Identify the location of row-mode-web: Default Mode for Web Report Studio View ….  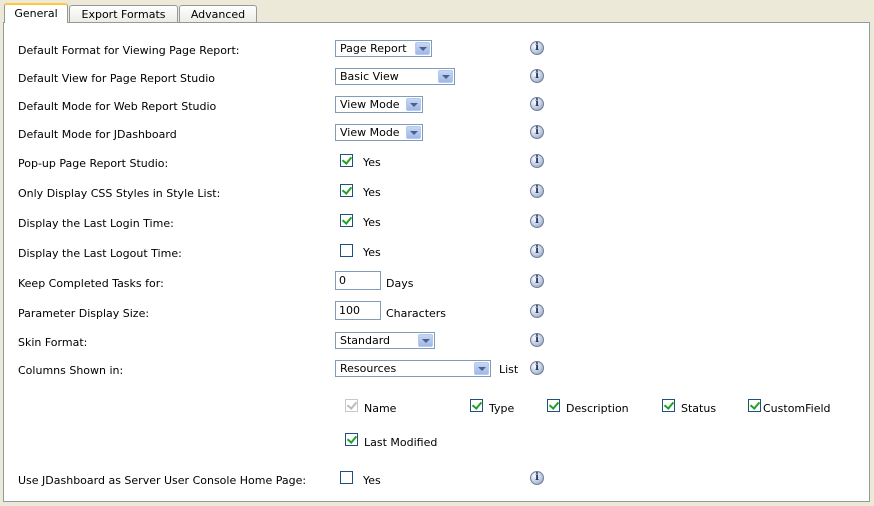
(436, 108).